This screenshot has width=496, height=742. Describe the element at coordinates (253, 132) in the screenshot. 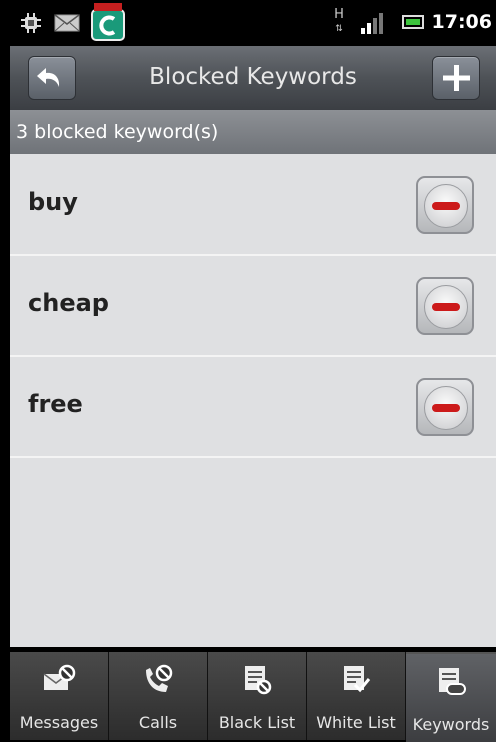

I see `blocked-count-bar: 3 blocked keyword(s)` at that location.